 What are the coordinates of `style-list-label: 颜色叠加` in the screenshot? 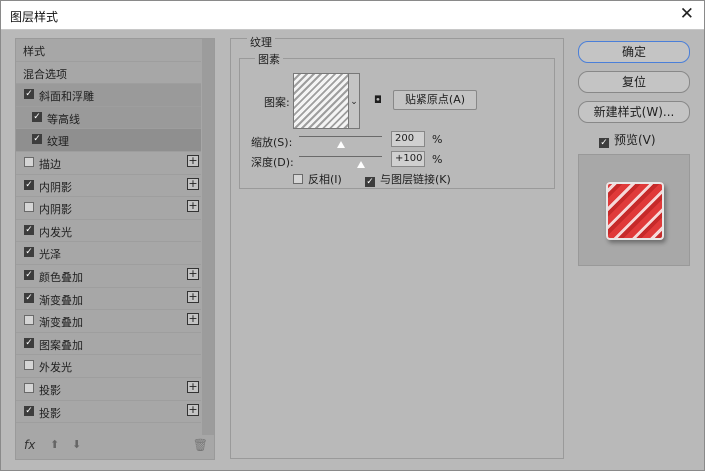 It's located at (61, 277).